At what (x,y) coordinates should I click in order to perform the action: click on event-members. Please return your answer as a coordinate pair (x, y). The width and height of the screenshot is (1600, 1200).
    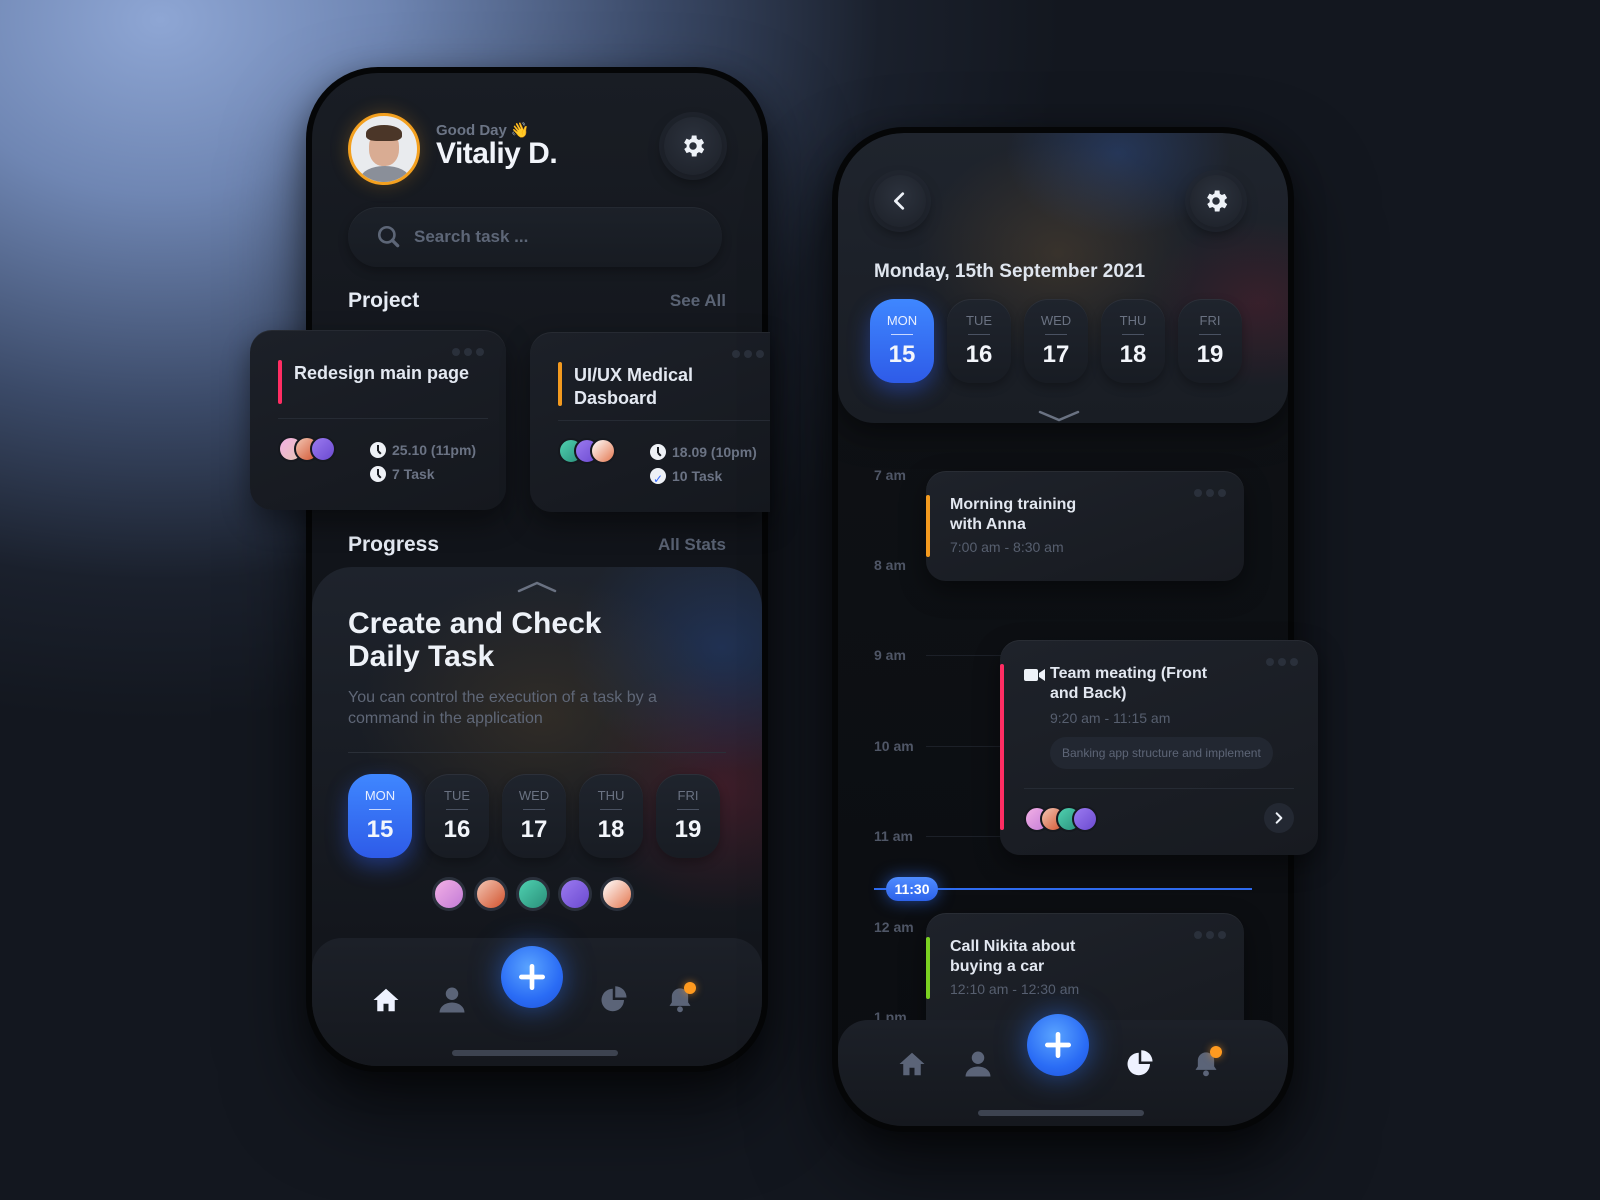
    Looking at the image, I should click on (1061, 819).